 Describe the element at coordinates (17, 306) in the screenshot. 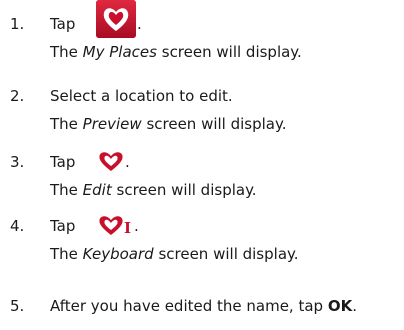

I see `step-number: 5.` at that location.